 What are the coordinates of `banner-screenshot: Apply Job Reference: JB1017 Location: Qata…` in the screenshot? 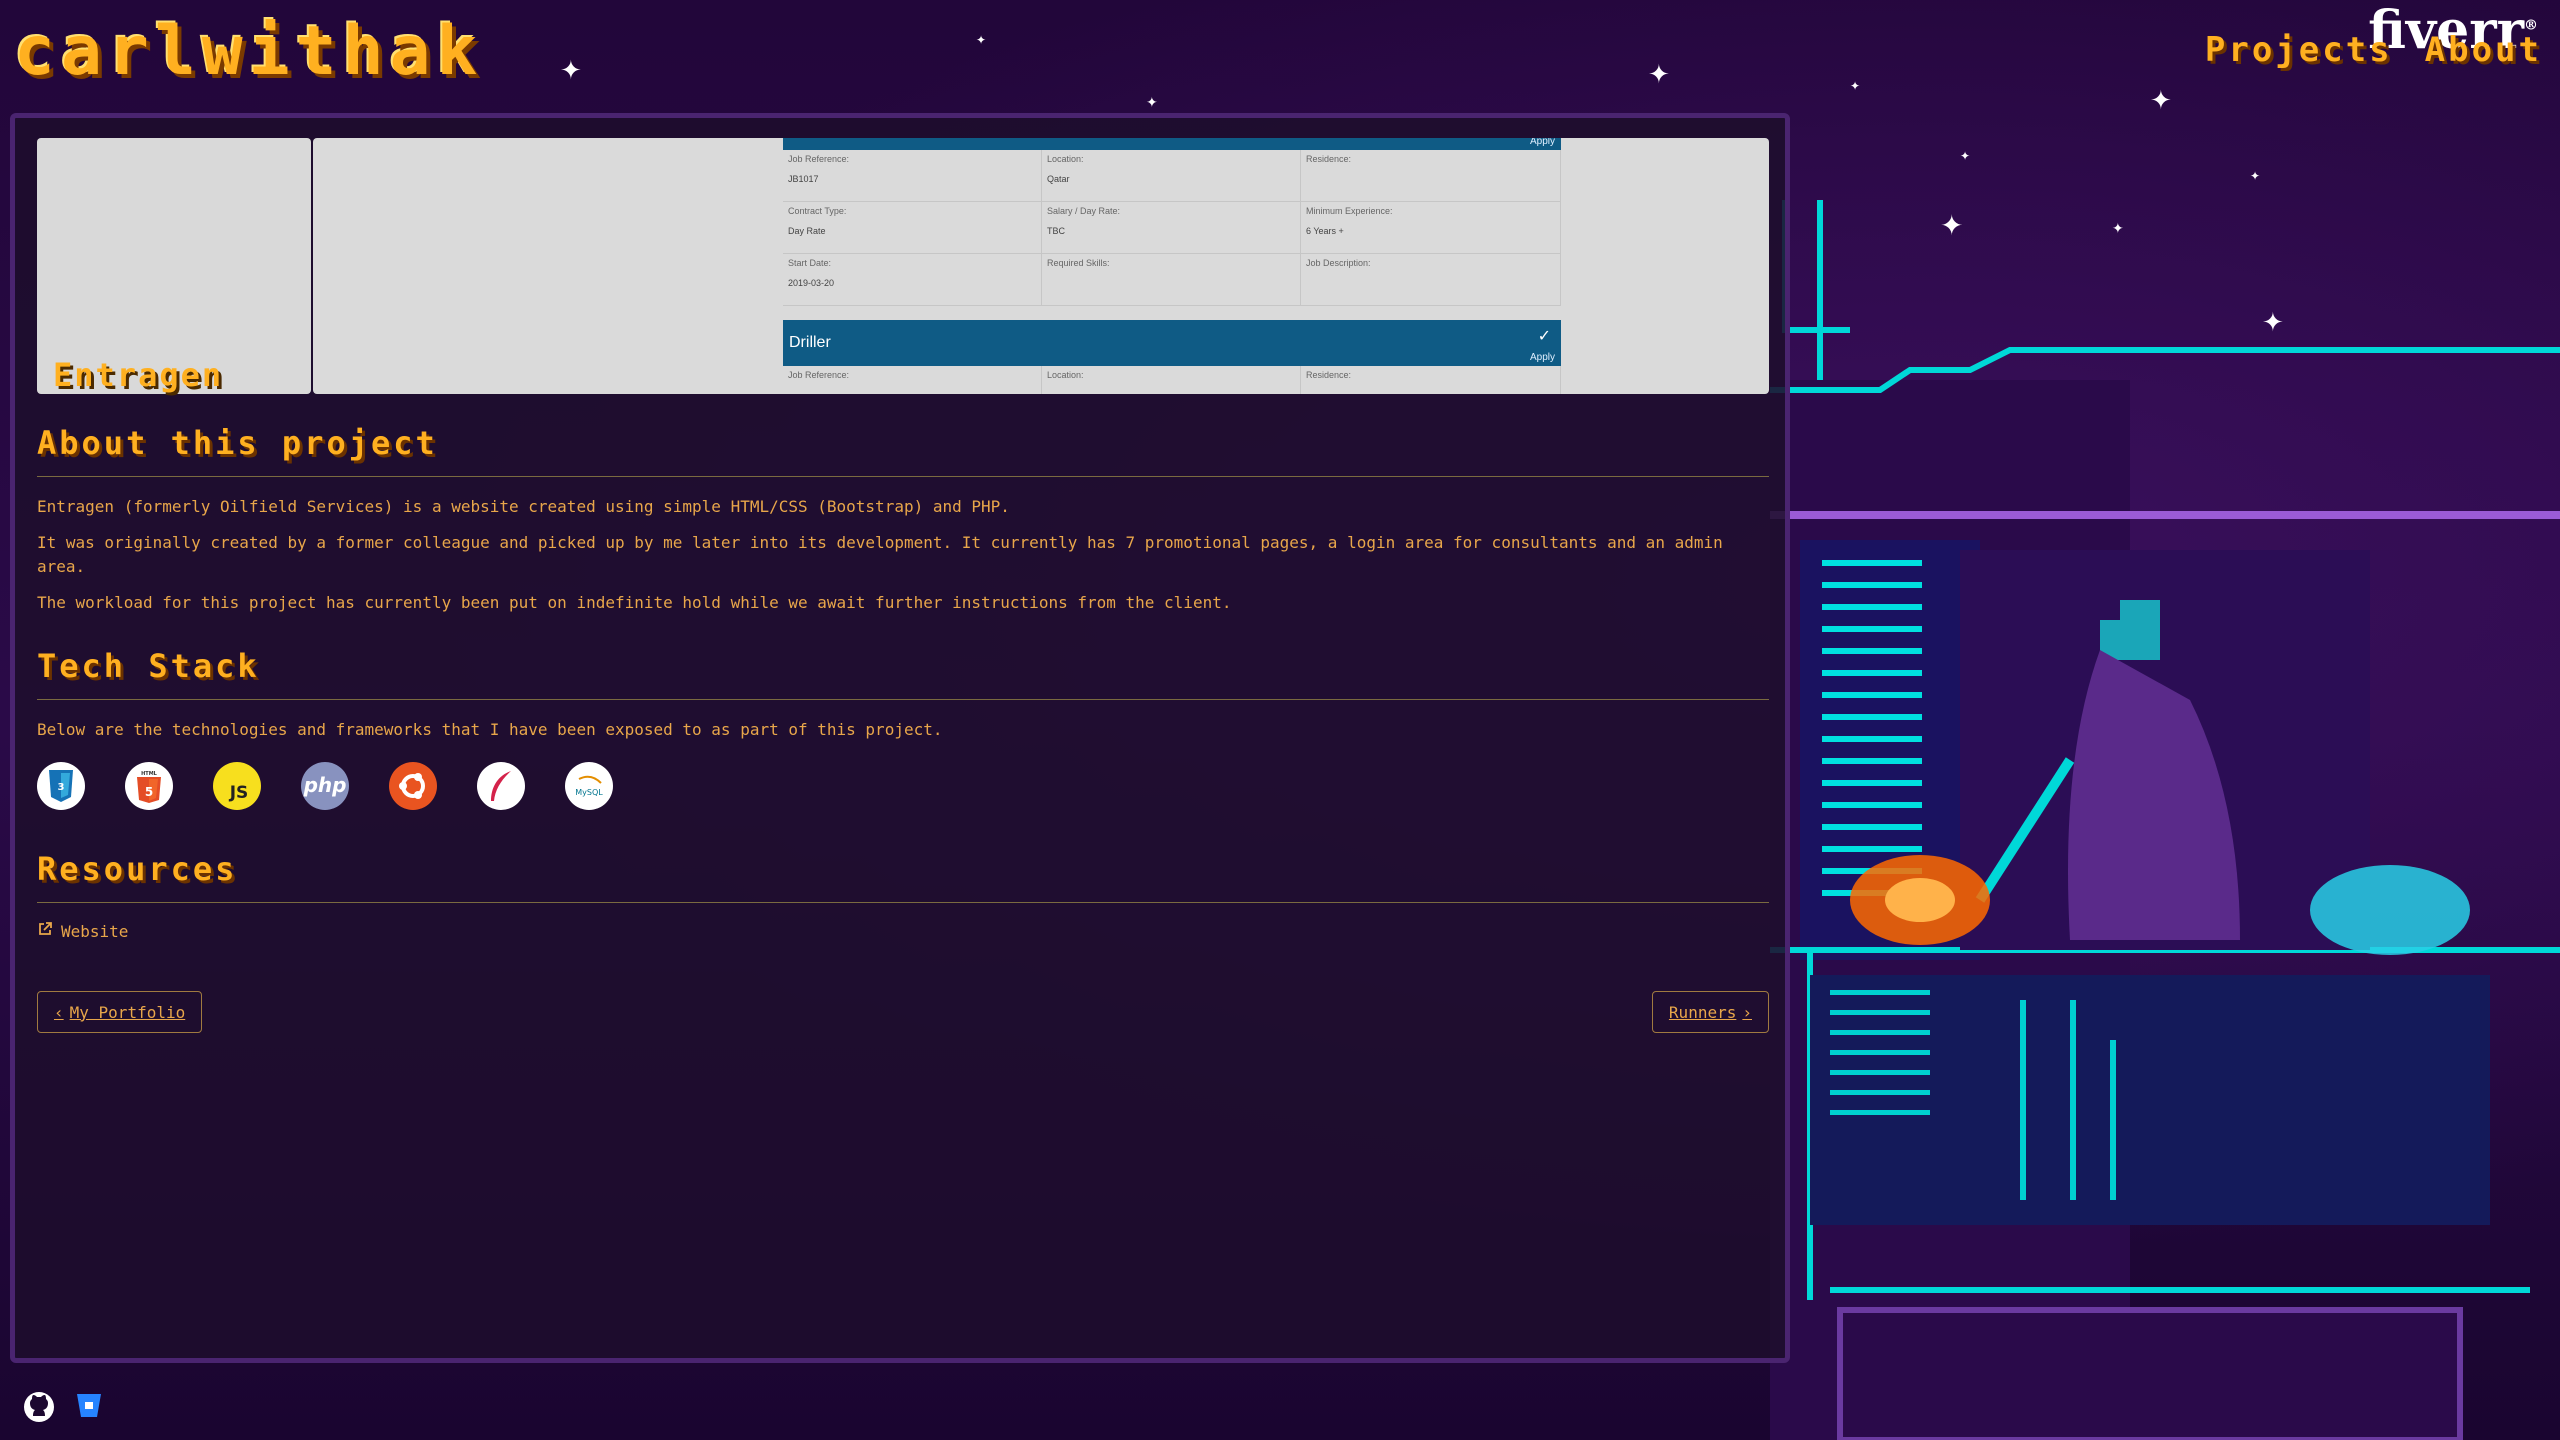 It's located at (1041, 266).